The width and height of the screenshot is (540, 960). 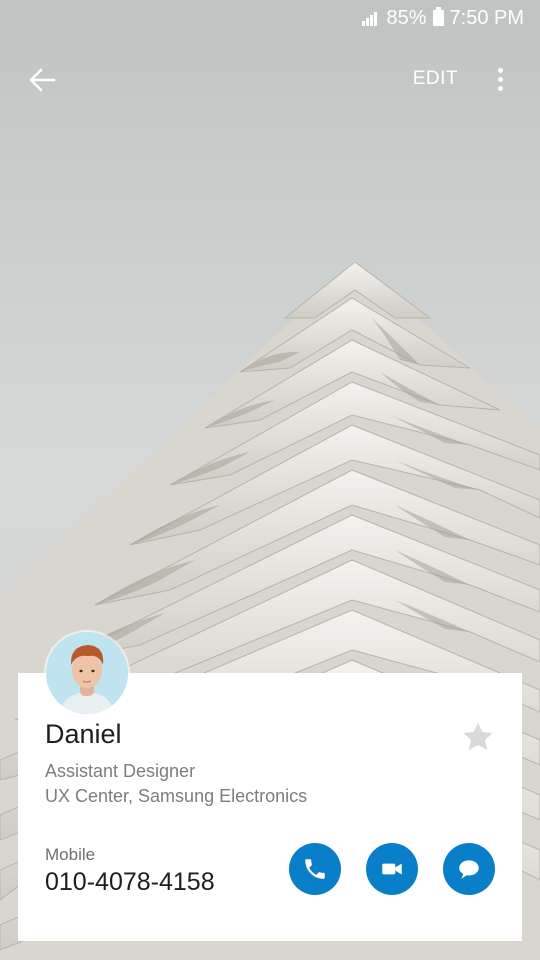 I want to click on clock: 7:50 PM, so click(x=486, y=17).